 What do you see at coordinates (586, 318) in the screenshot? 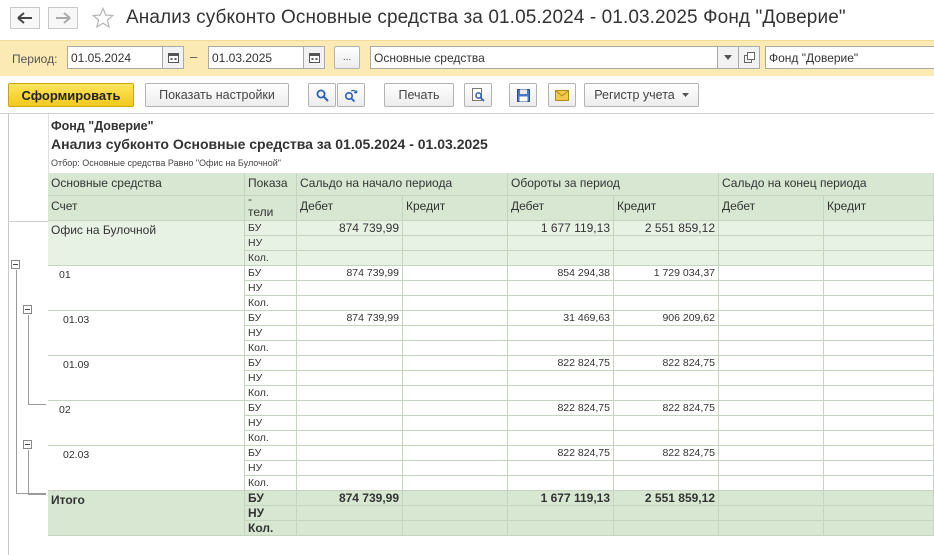
I see `turnover-debit-cell: 31 469,63` at bounding box center [586, 318].